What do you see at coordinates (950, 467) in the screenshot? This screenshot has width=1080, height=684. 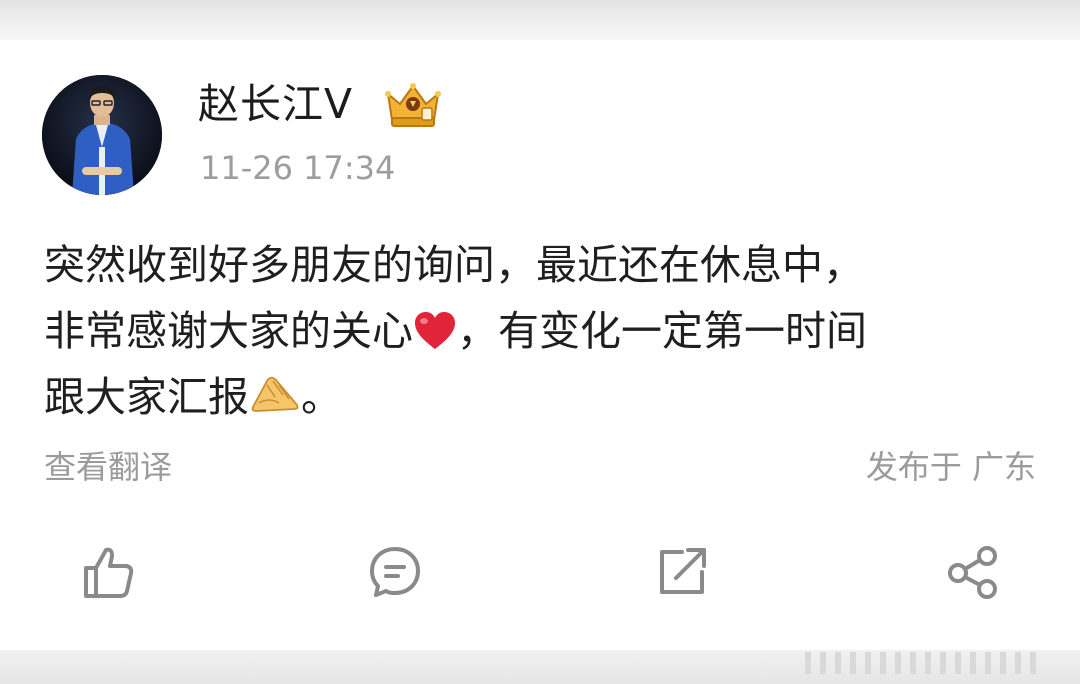 I see `post-location: 发布于 广东` at bounding box center [950, 467].